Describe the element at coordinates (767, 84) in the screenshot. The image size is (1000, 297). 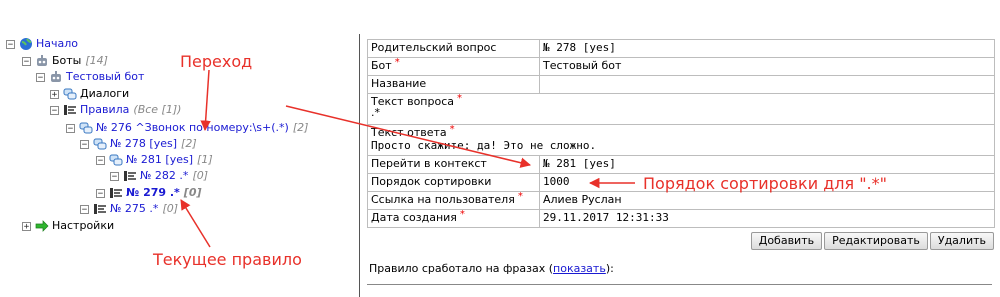
I see `field-value` at that location.